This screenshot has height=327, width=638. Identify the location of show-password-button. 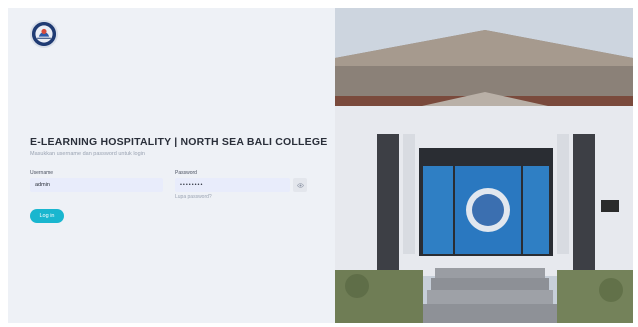
(300, 185).